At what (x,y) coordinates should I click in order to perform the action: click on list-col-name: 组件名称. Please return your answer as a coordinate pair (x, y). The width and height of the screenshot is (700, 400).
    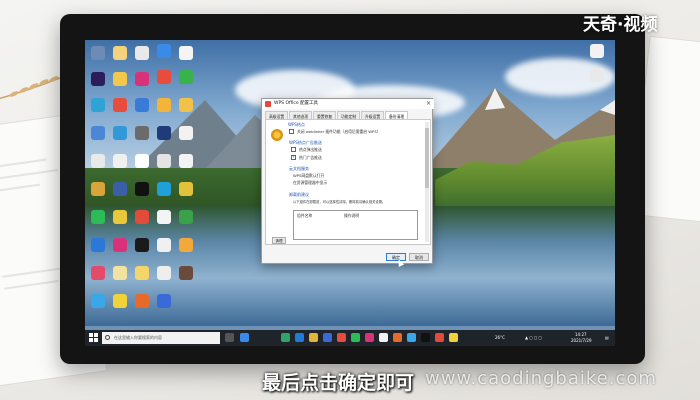
    Looking at the image, I should click on (305, 215).